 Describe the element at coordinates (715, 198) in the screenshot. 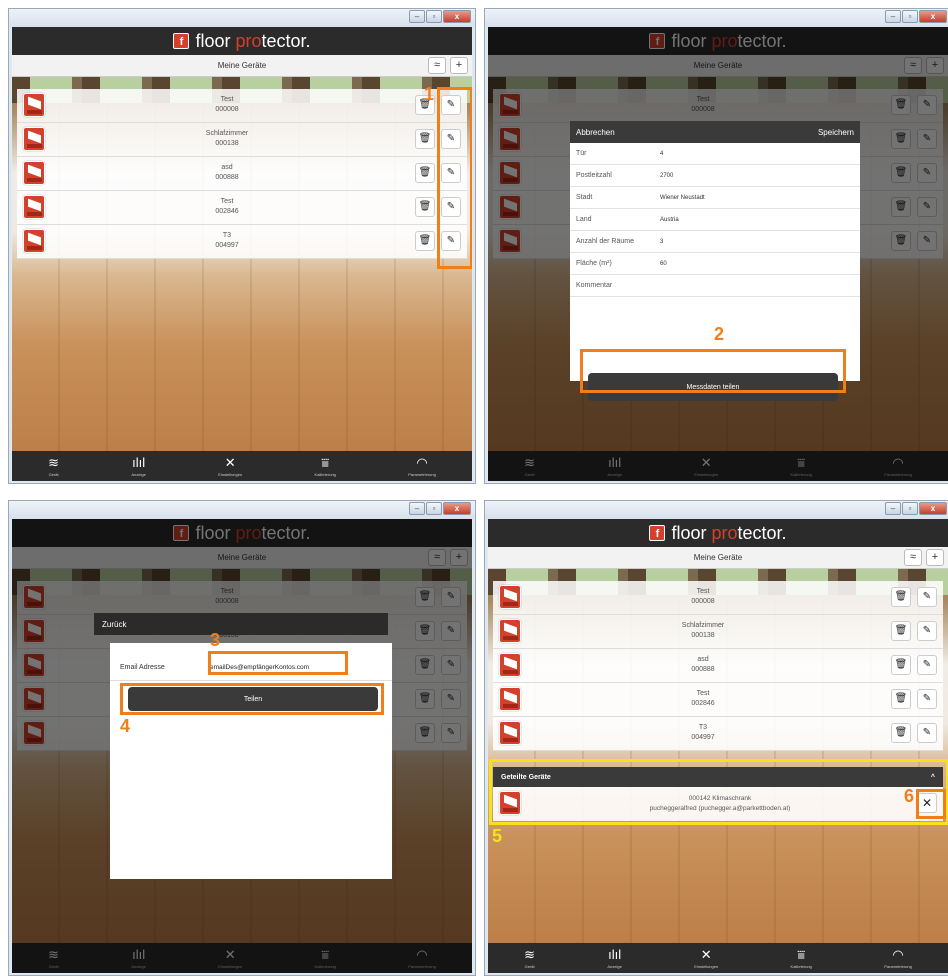

I see `form-row-city: Stadt Wiener Neustadt` at that location.